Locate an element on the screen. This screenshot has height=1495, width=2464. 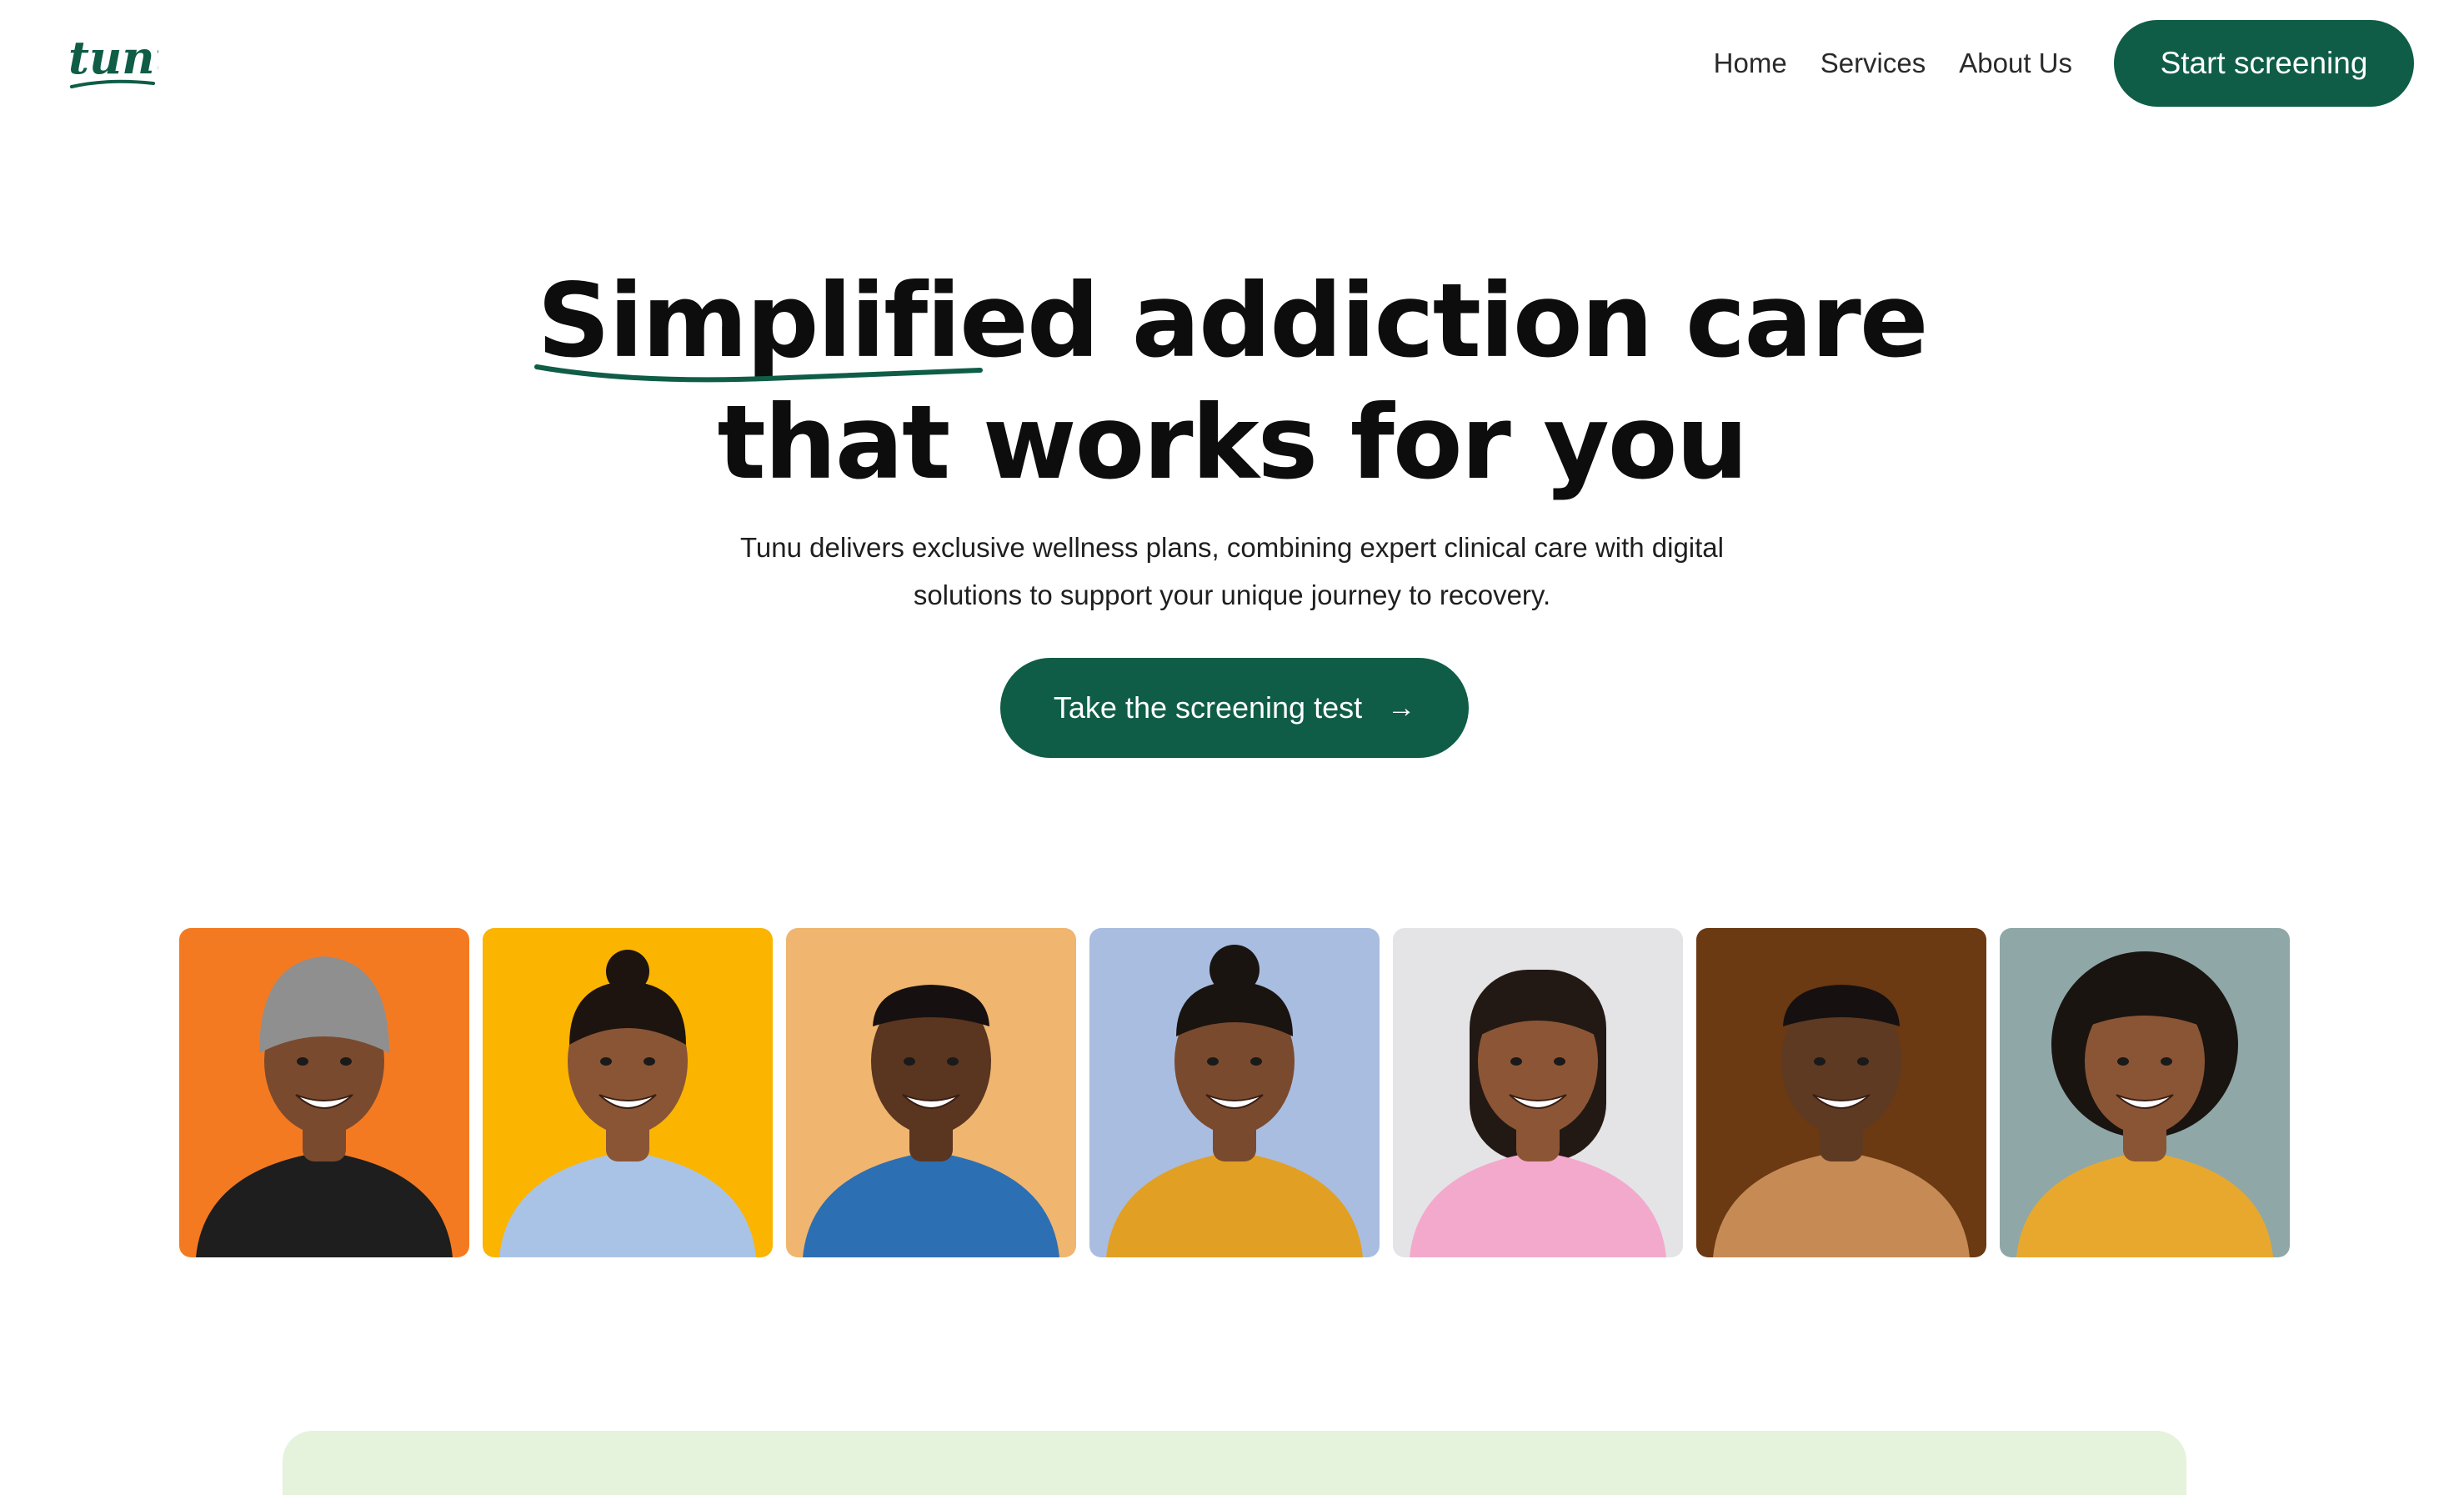
tunu-logo: tunu is located at coordinates (112, 62).